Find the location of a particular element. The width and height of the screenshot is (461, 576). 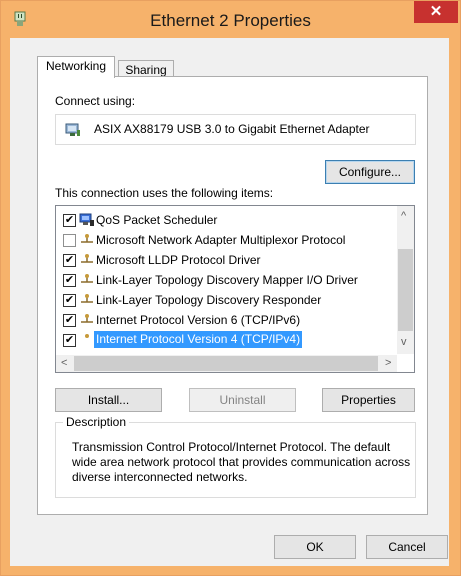

horizontal-scroll-thumb is located at coordinates (226, 363).